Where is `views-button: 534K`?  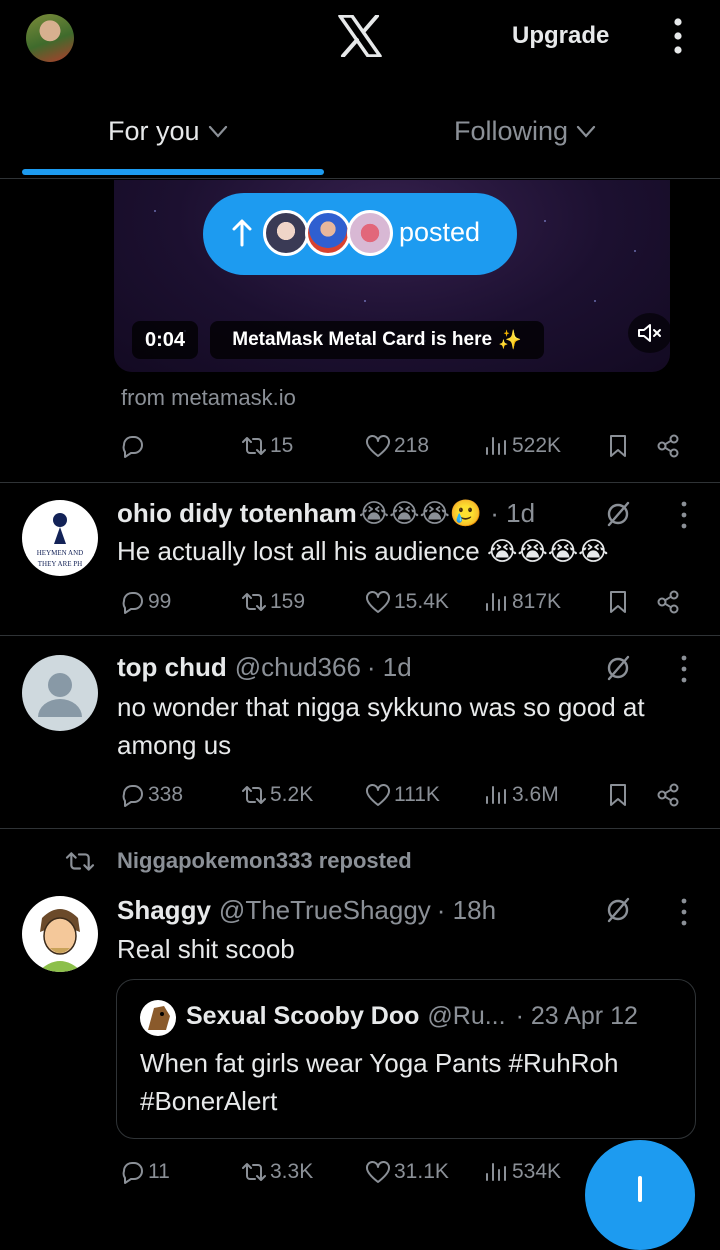 views-button: 534K is located at coordinates (521, 1172).